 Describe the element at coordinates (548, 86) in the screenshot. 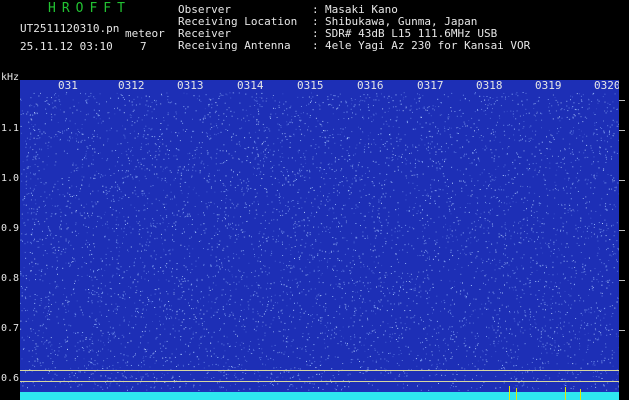

I see `time-label: 0319` at that location.